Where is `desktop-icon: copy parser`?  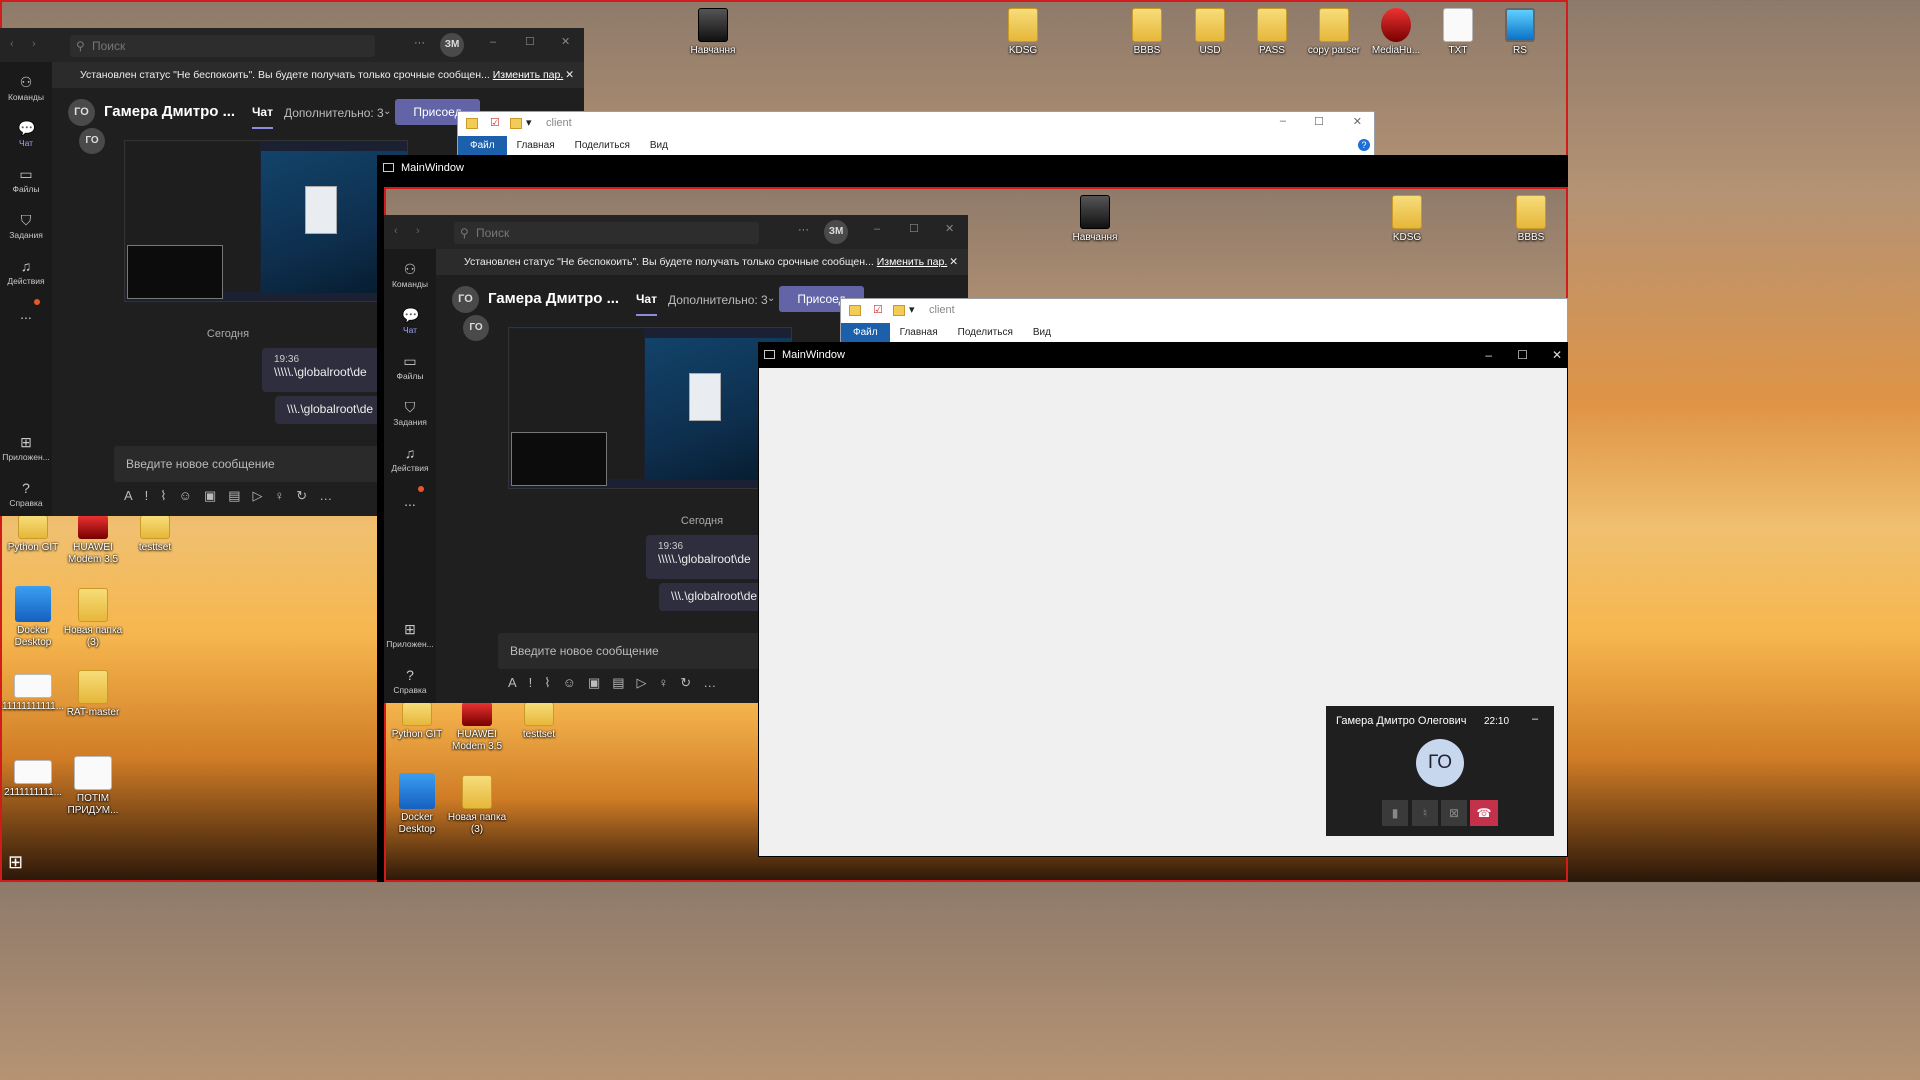
desktop-icon: copy parser is located at coordinates (1334, 32).